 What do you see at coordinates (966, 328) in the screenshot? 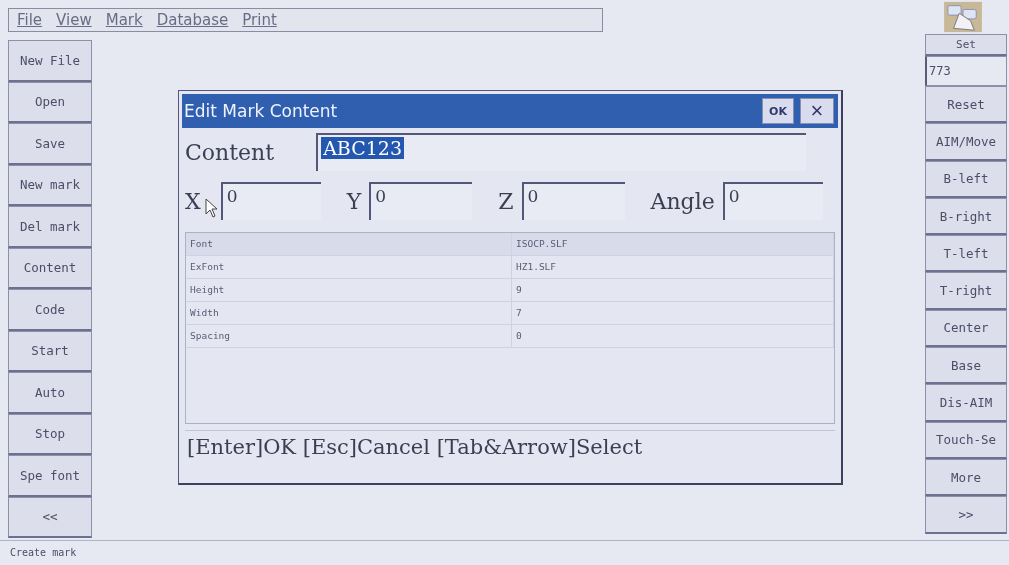
I see `side-button: Center` at bounding box center [966, 328].